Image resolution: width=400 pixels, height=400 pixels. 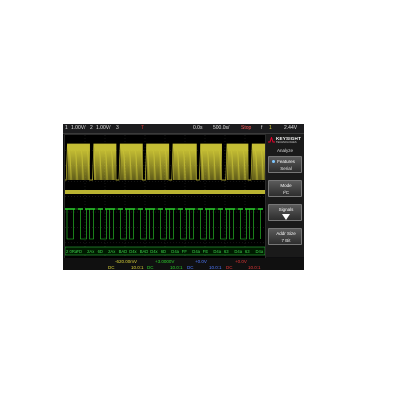 I want to click on channel-1-trace, so click(x=165, y=162).